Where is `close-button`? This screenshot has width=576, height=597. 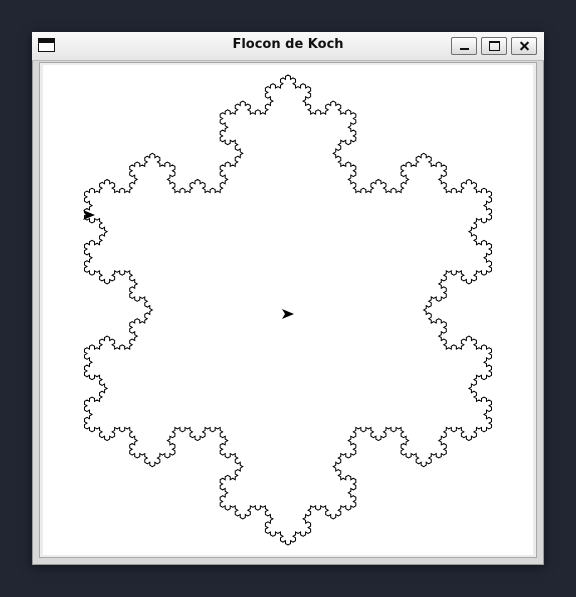
close-button is located at coordinates (524, 46).